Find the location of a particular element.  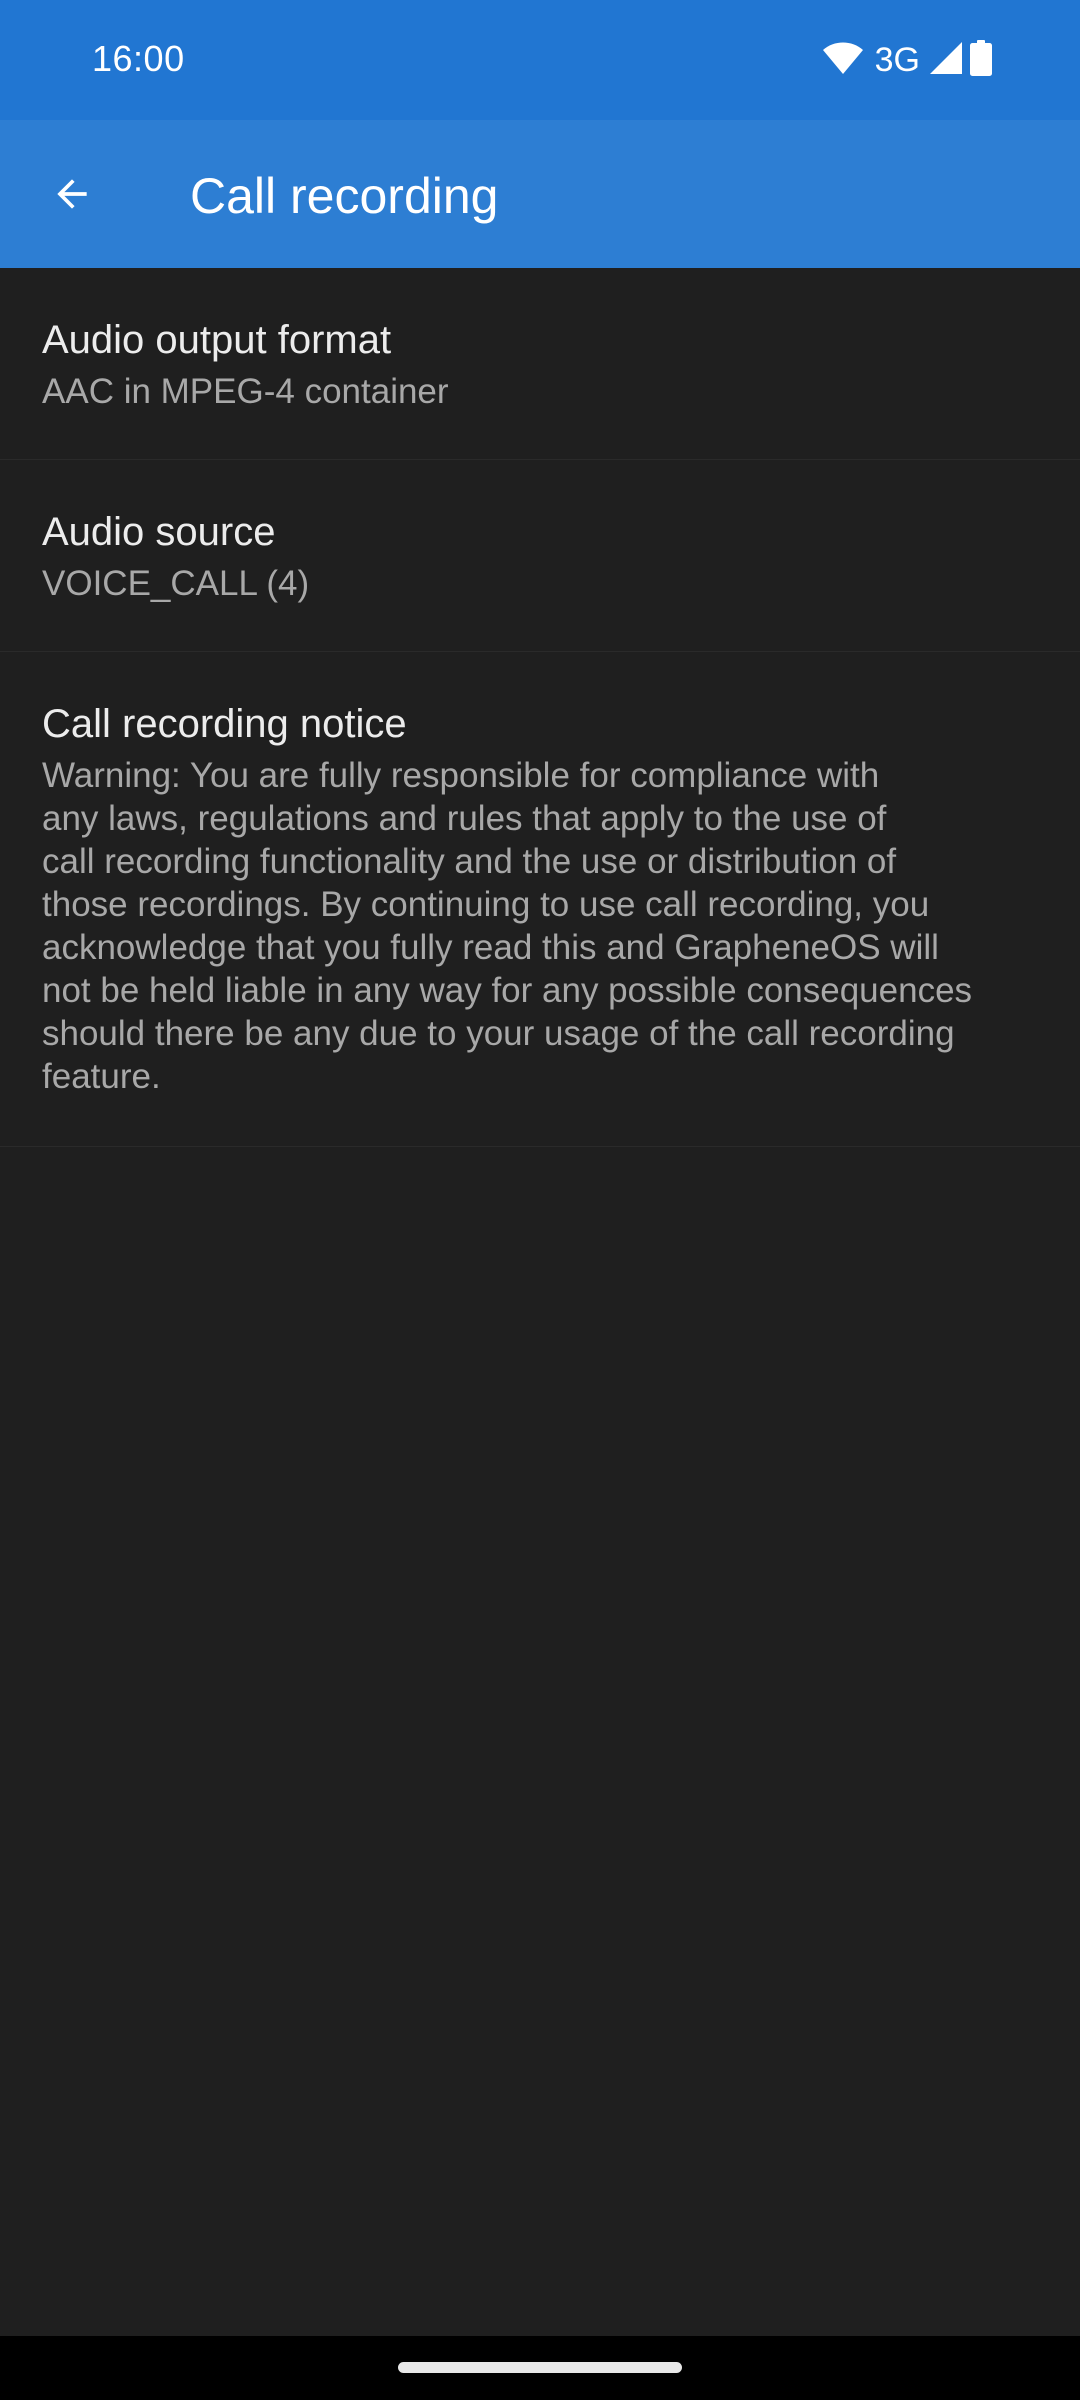

status-icons: 3G is located at coordinates (907, 60).